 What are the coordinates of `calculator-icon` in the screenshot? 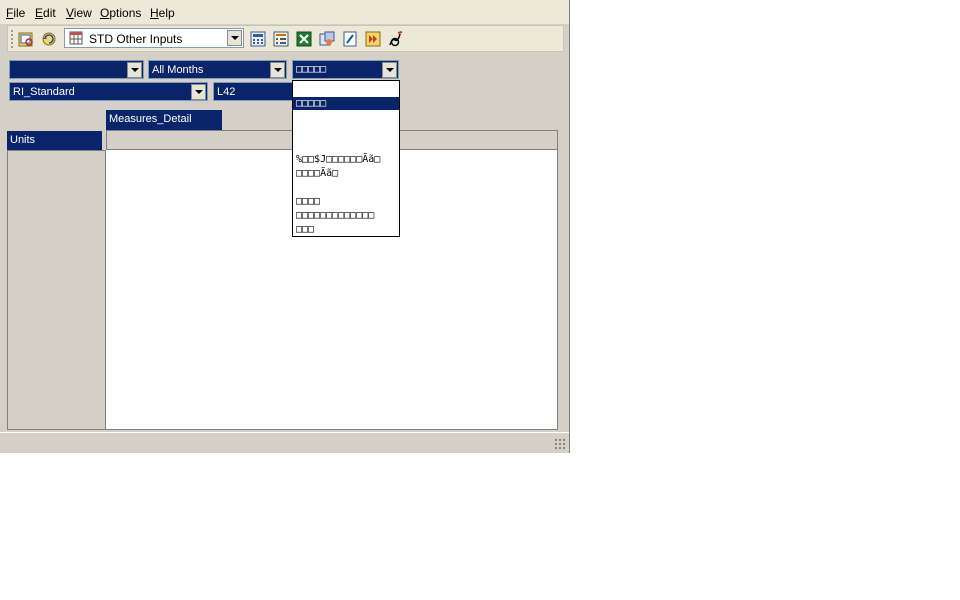 It's located at (258, 39).